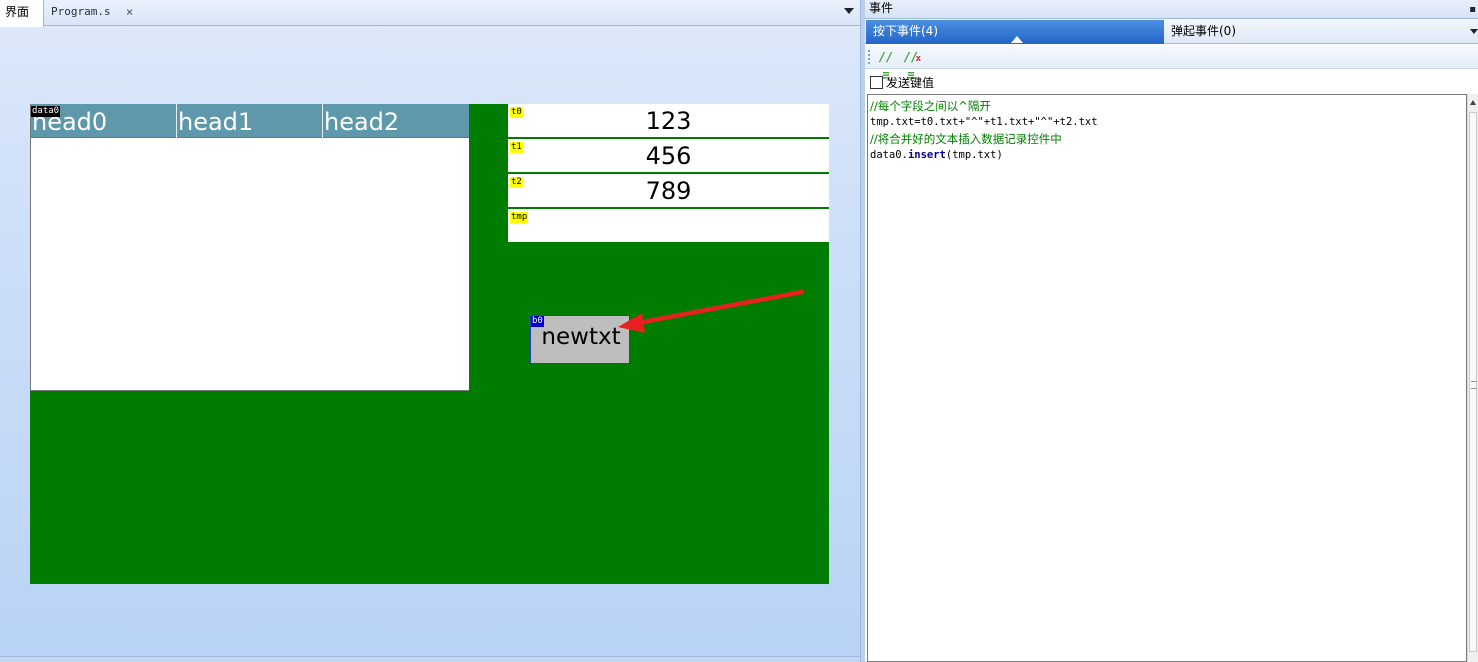 The width and height of the screenshot is (1478, 662). Describe the element at coordinates (519, 217) in the screenshot. I see `object-tag-tmp: tmp` at that location.